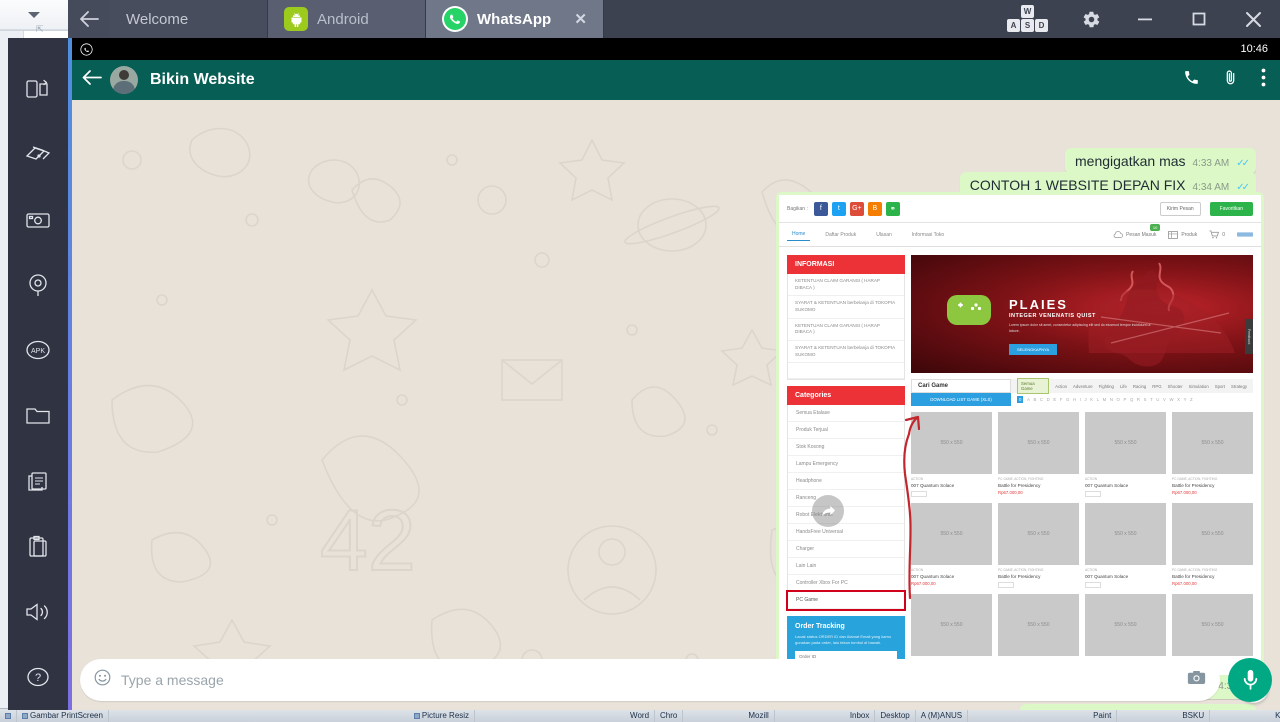 The height and width of the screenshot is (722, 1280). Describe the element at coordinates (1171, 399) in the screenshot. I see `alpha-w: W` at that location.